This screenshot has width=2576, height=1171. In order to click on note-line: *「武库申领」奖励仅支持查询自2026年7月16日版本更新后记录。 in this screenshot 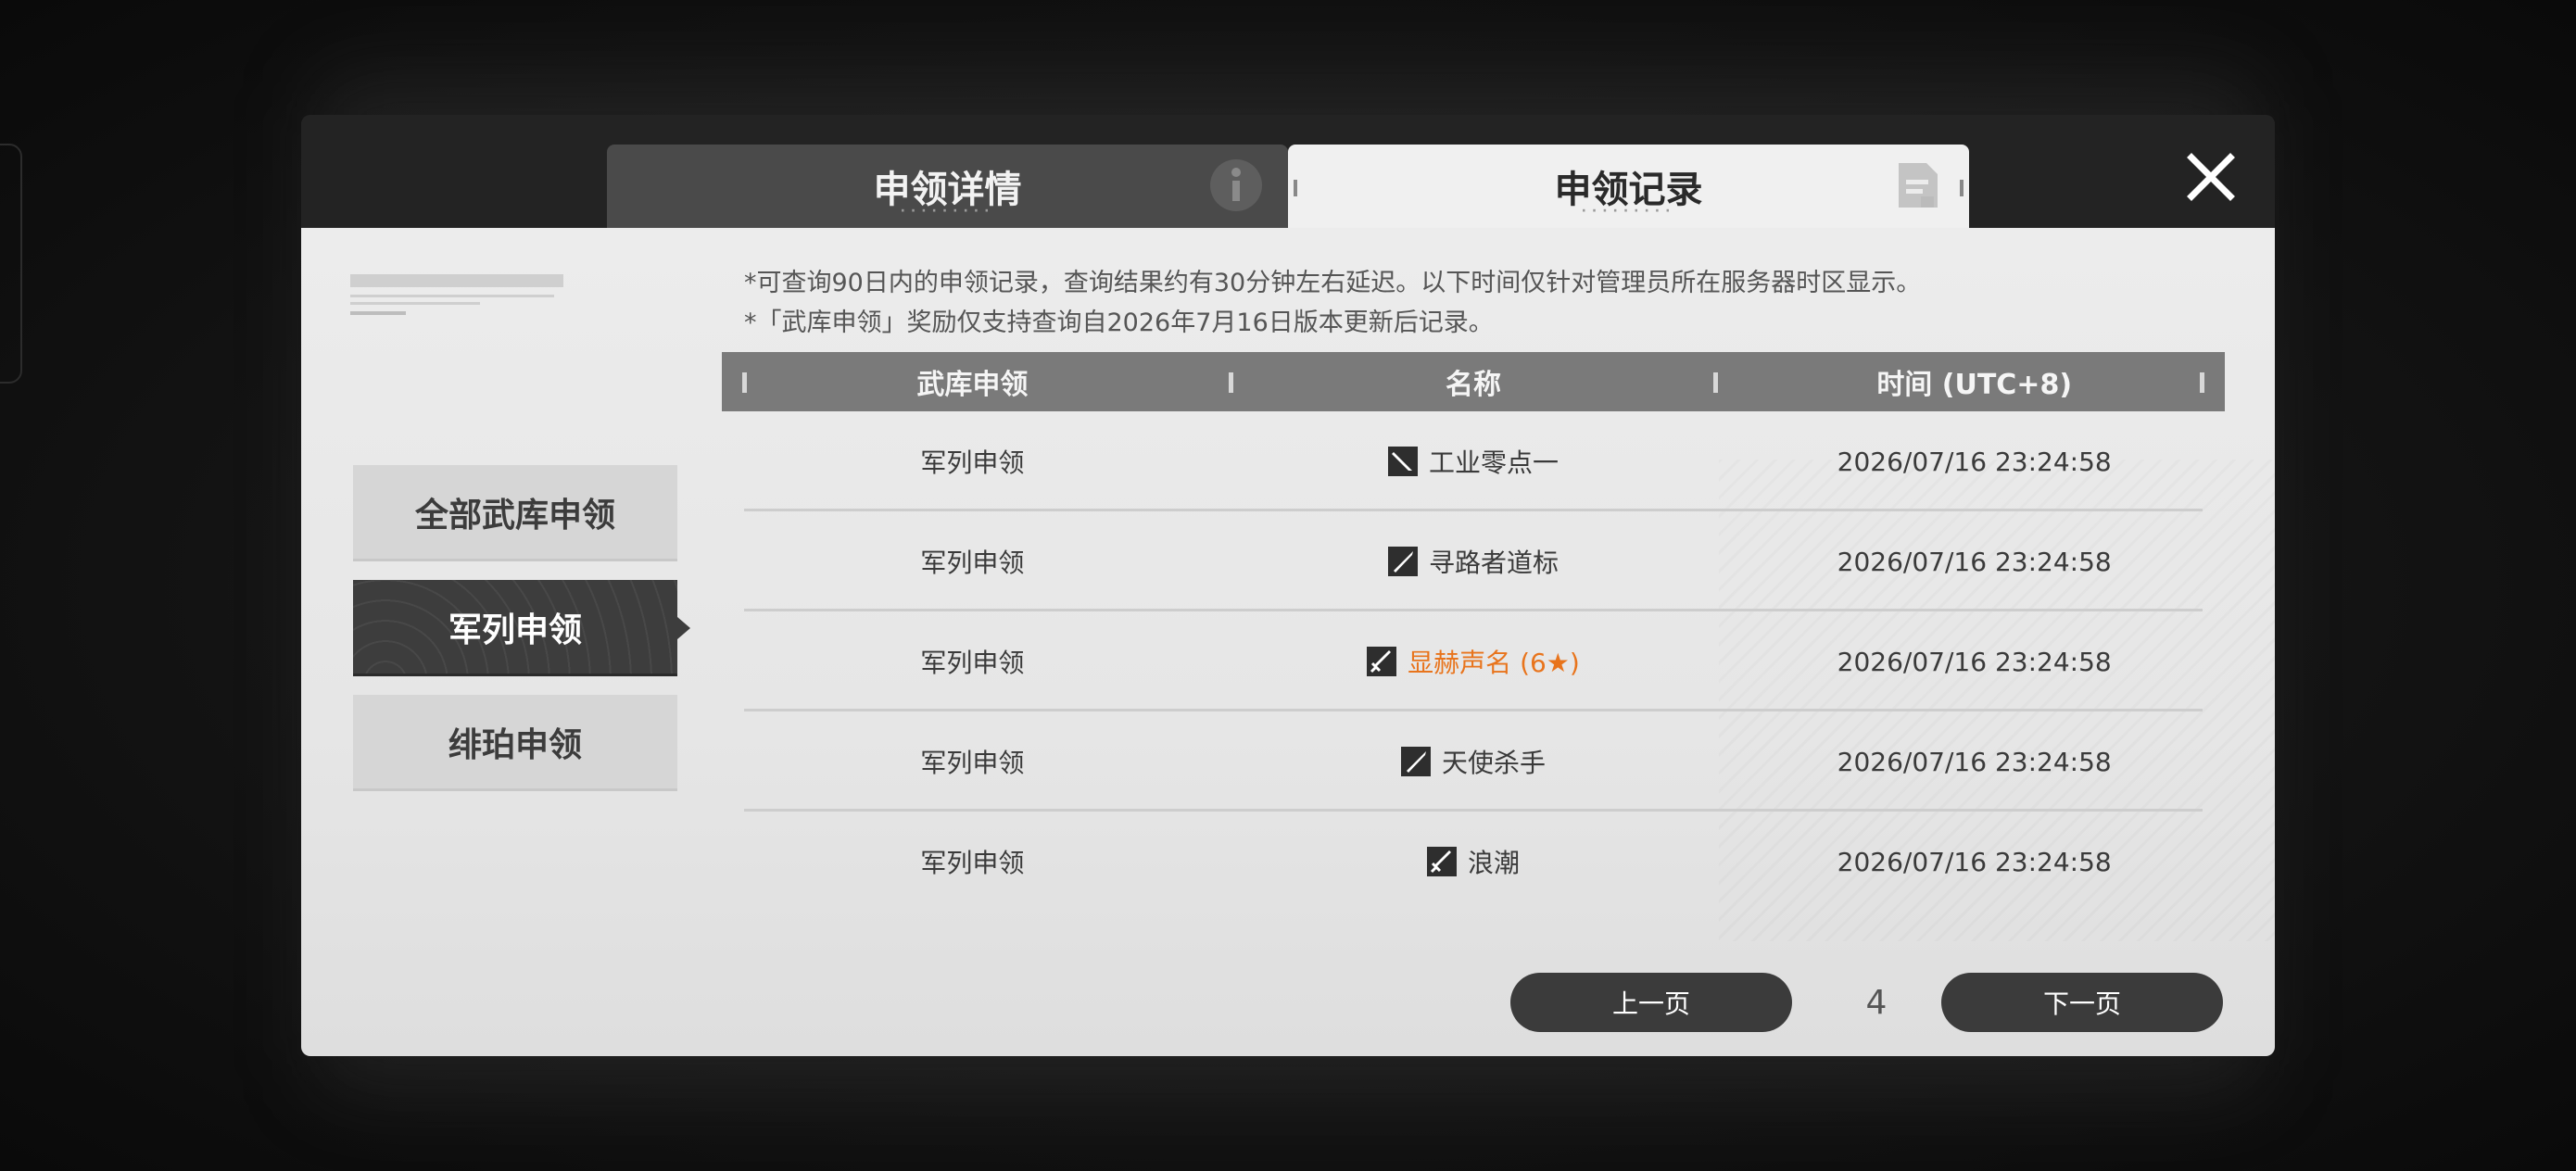, I will do `click(1119, 323)`.